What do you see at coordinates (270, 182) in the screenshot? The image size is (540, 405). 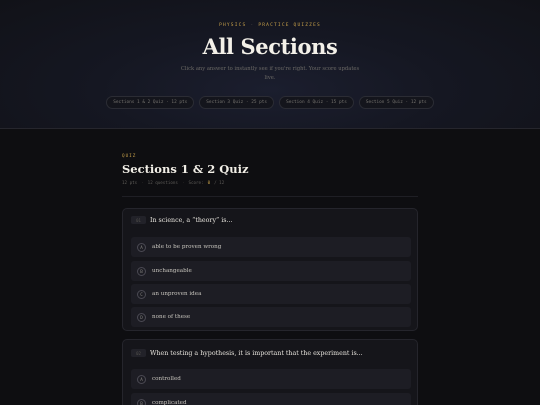 I see `quiz-meta: 12 pts · 12 questions · Score: 0 / 12` at bounding box center [270, 182].